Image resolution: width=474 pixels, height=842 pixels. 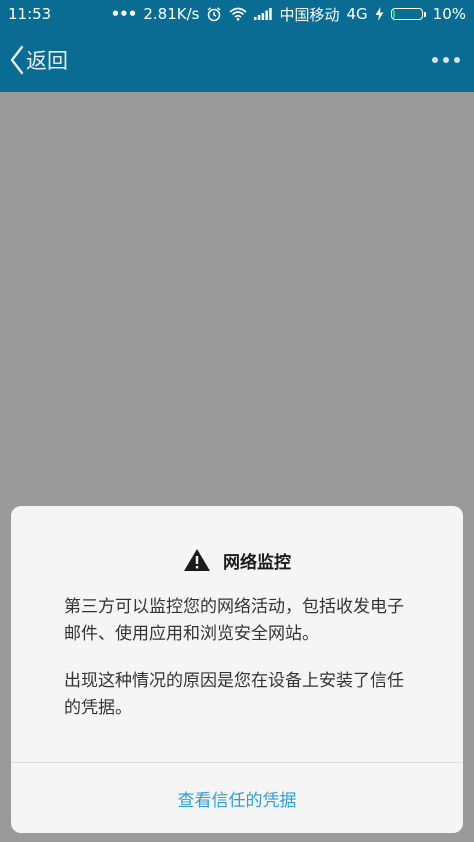 What do you see at coordinates (449, 14) in the screenshot?
I see `battery-percent: 10%` at bounding box center [449, 14].